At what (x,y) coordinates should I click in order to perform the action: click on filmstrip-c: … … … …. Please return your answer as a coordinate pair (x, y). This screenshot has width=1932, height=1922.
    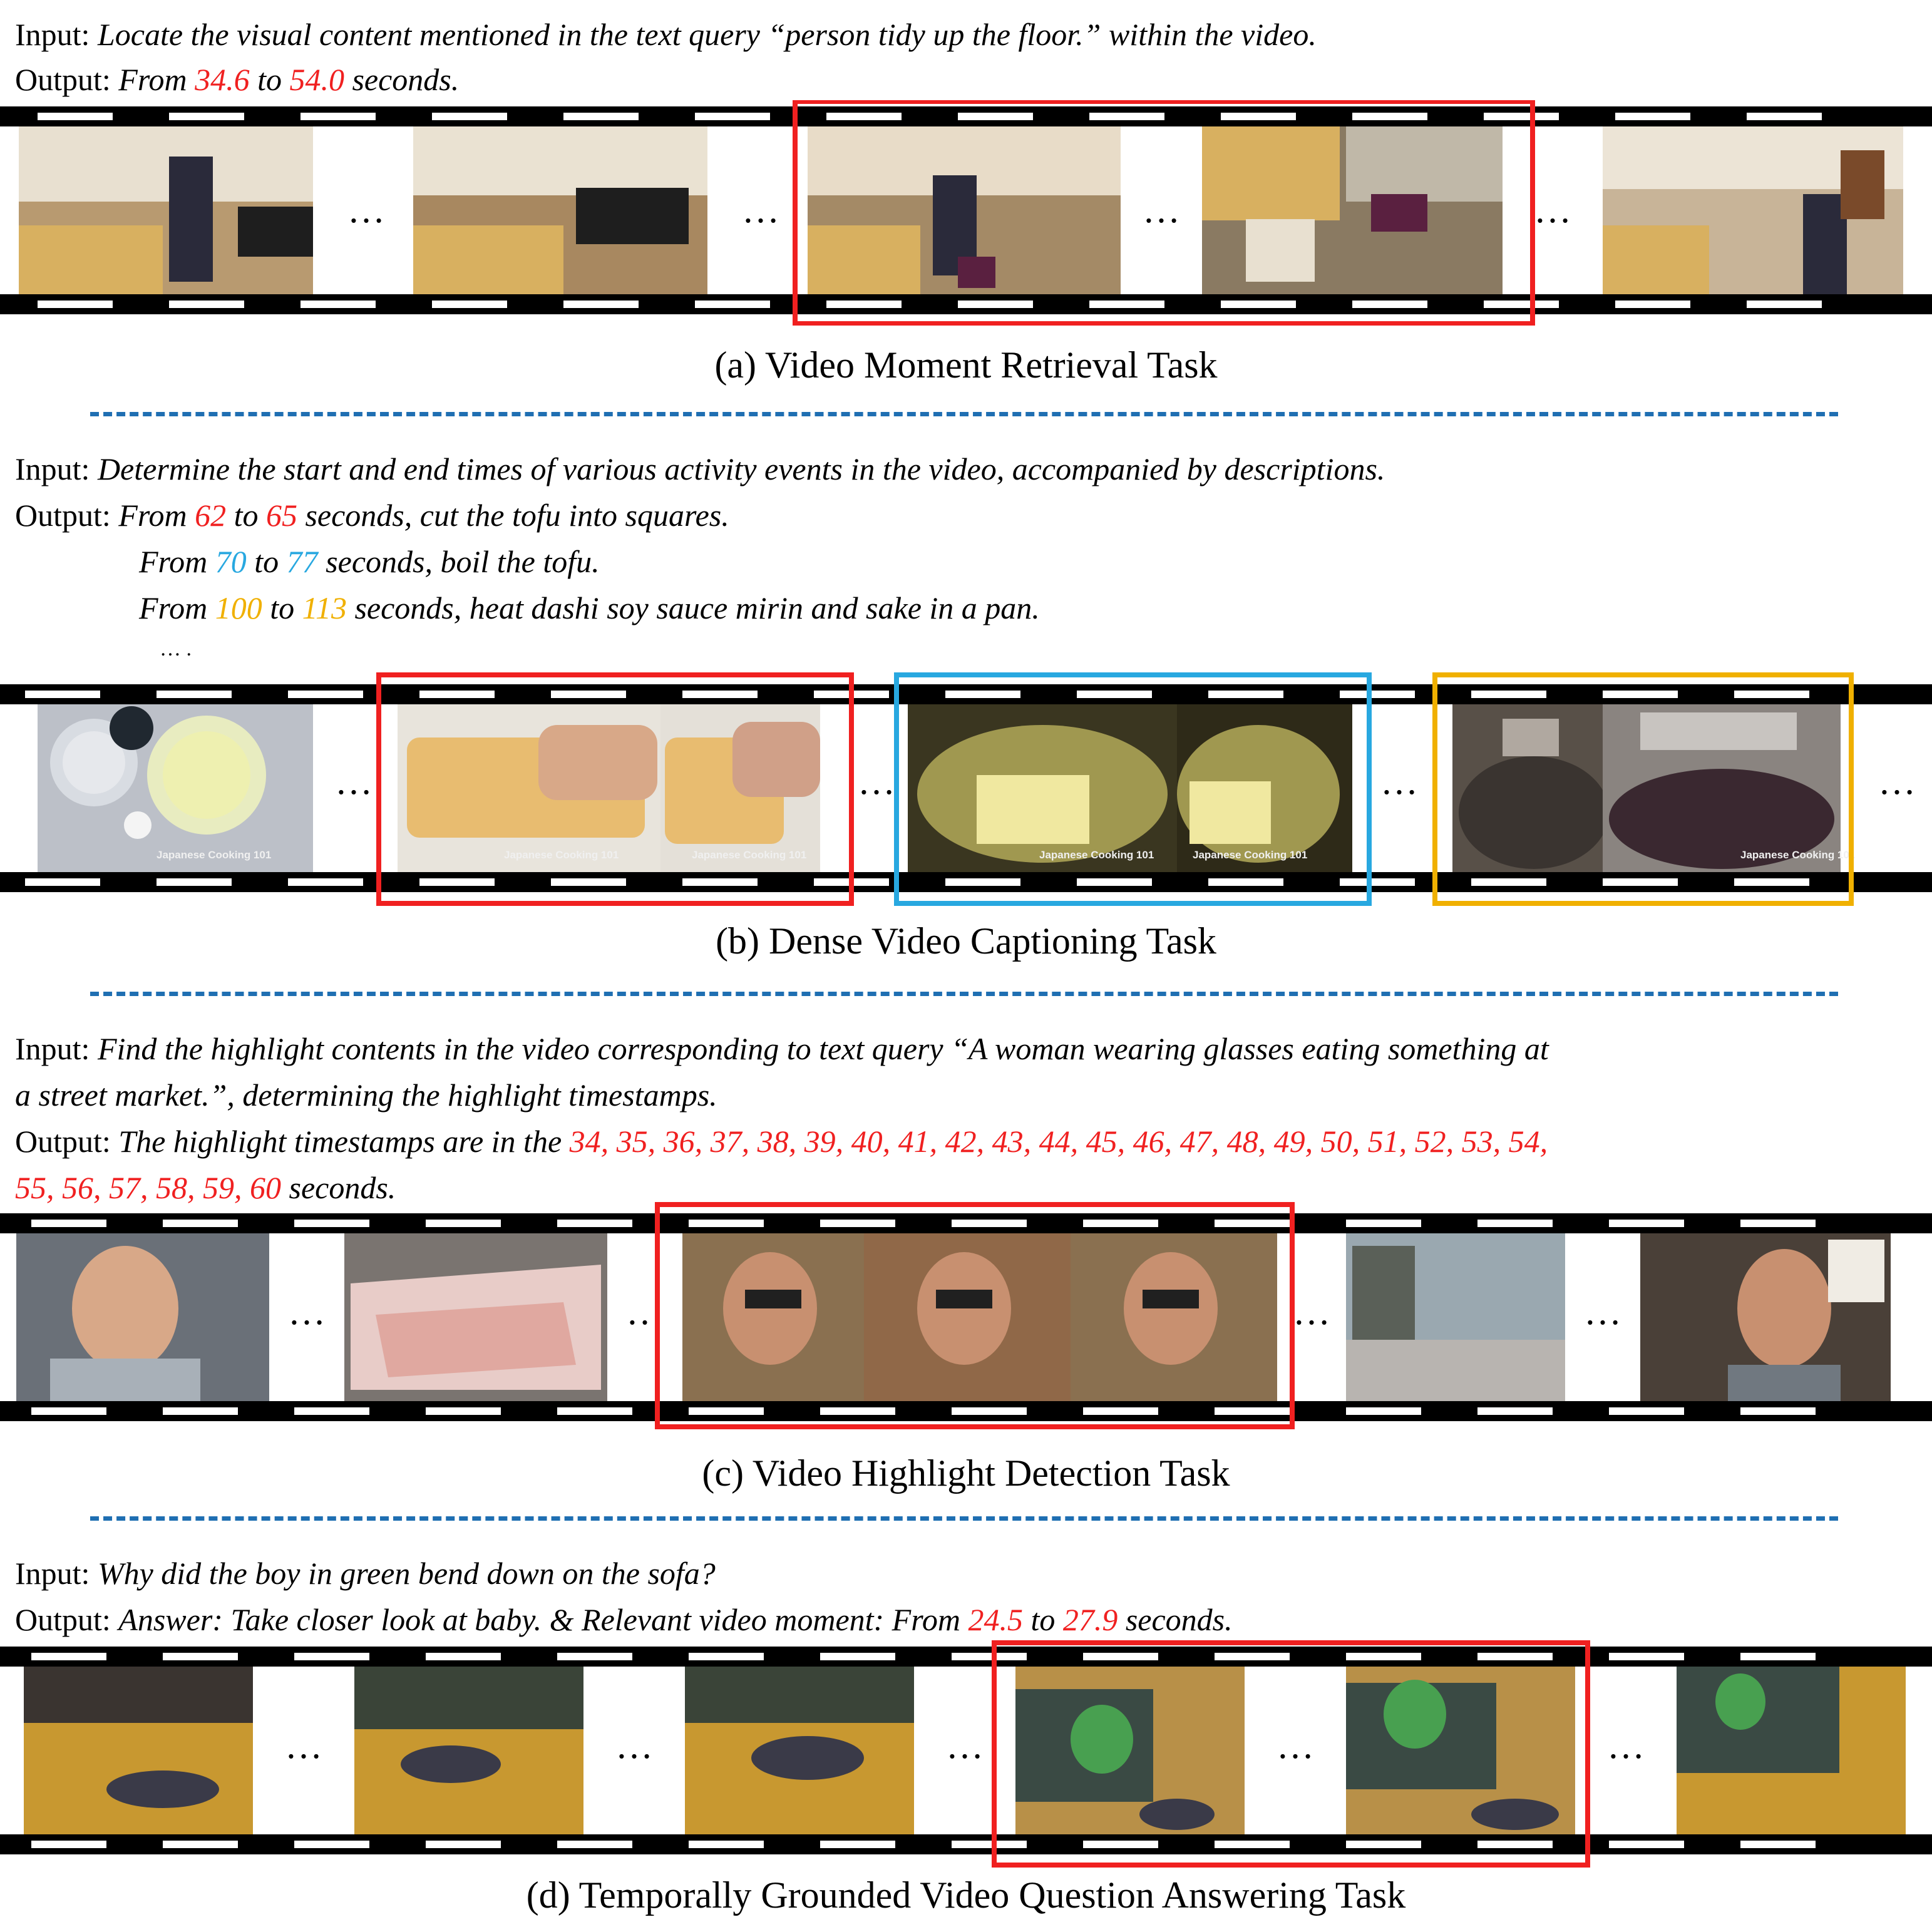
    Looking at the image, I should click on (966, 1321).